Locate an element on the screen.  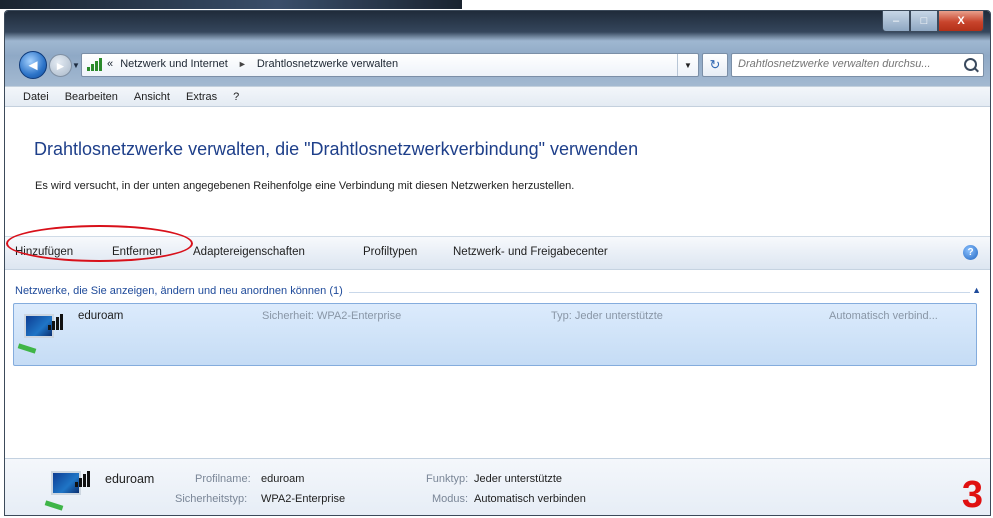
security-type-label: Sicherheitstyp: is located at coordinates (211, 499).